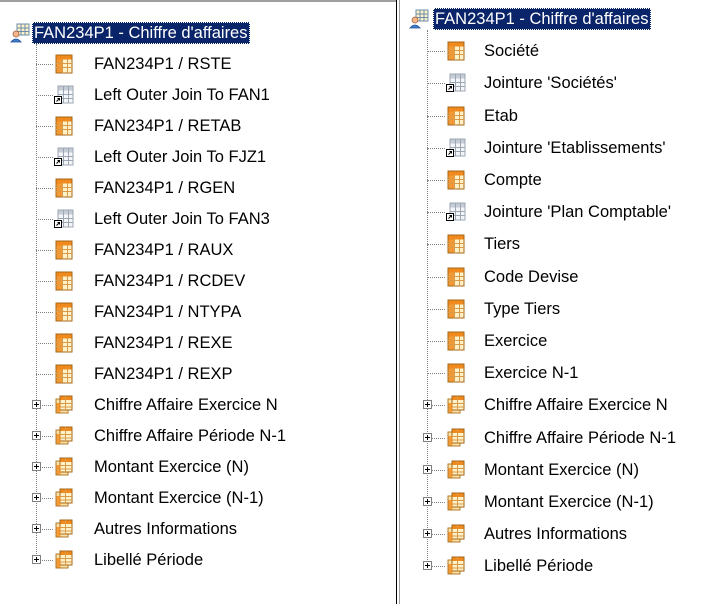 Image resolution: width=723 pixels, height=604 pixels. Describe the element at coordinates (198, 281) in the screenshot. I see `tree-leaf-node: FAN234P1 / RCDEV` at that location.